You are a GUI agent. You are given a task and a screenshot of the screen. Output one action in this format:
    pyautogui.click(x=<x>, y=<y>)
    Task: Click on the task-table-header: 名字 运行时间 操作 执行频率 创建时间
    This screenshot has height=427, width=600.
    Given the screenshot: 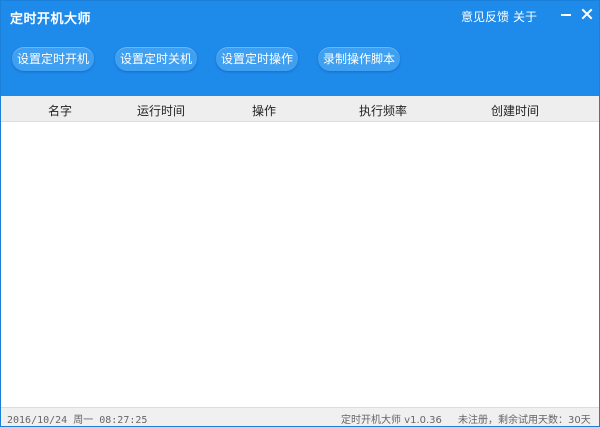 What is the action you would take?
    pyautogui.click(x=300, y=109)
    